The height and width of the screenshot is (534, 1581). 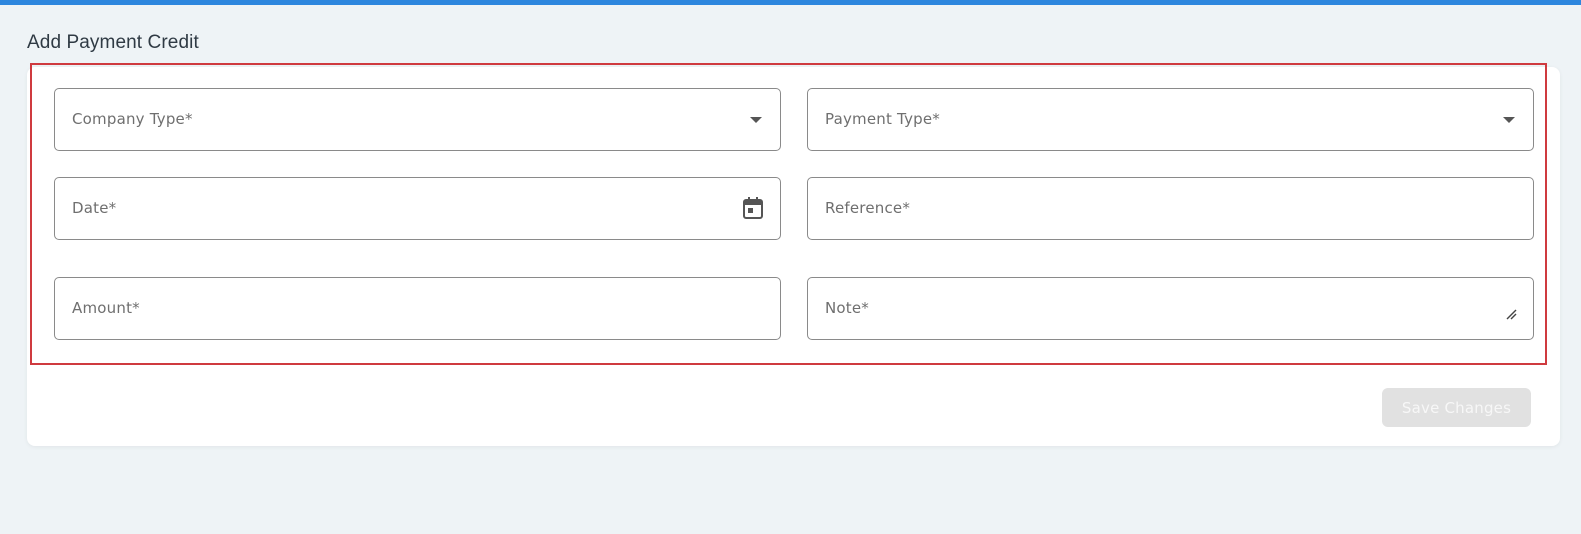 I want to click on resize-handle-icon, so click(x=1511, y=312).